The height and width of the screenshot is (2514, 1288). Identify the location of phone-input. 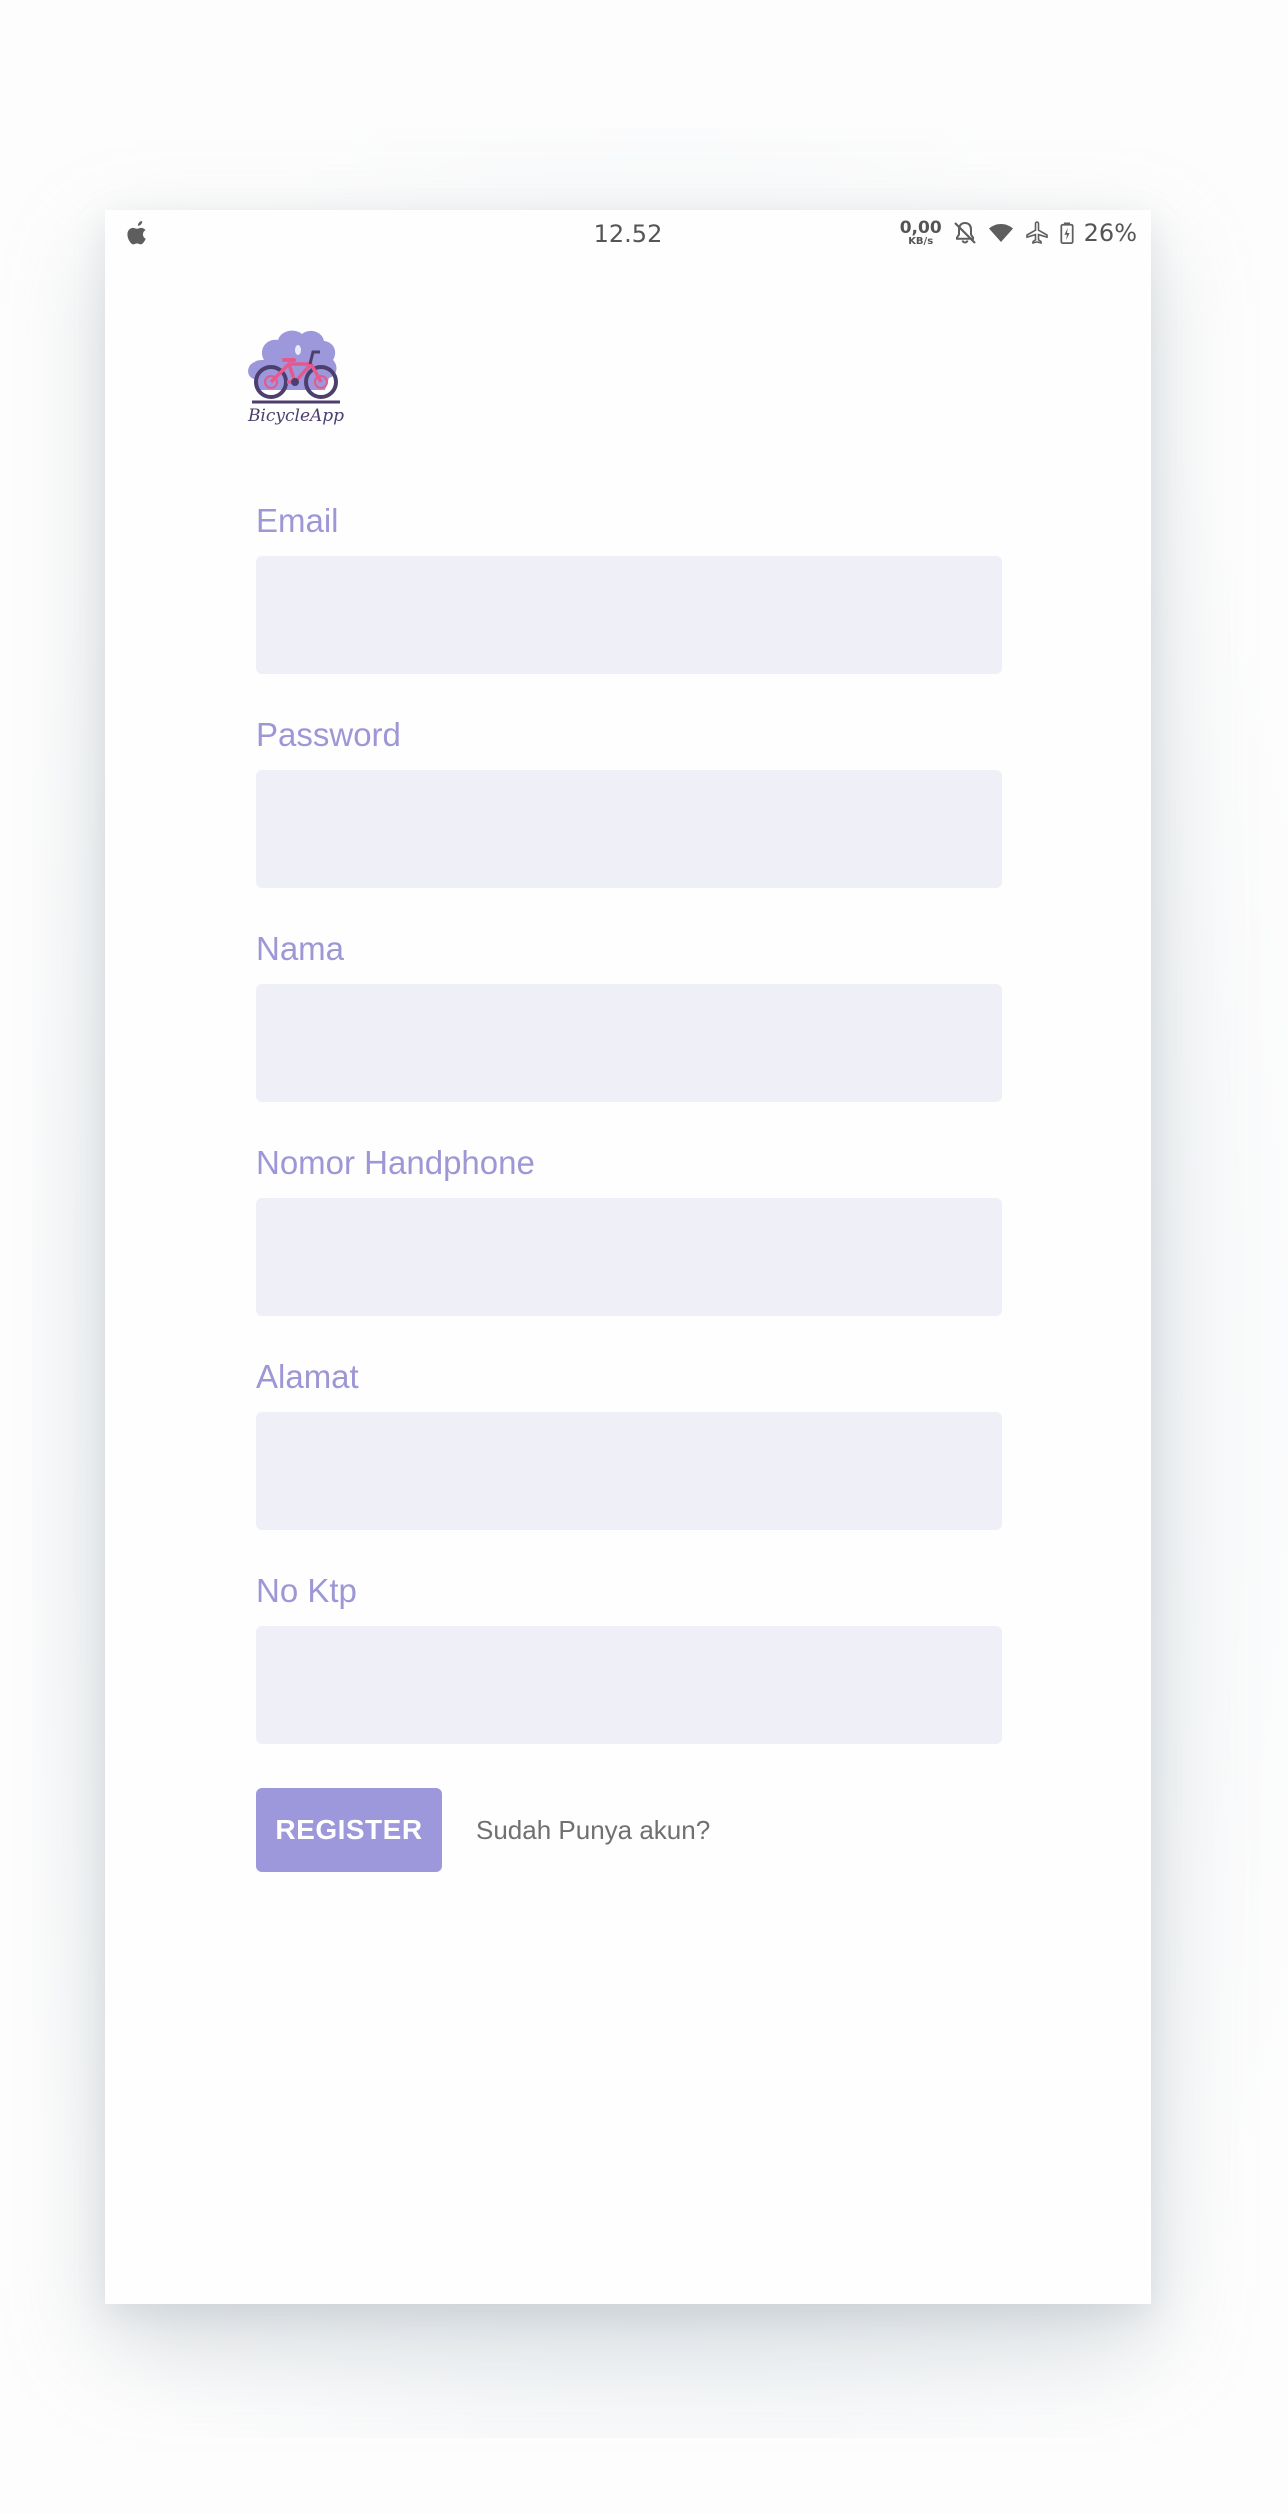
(629, 1257).